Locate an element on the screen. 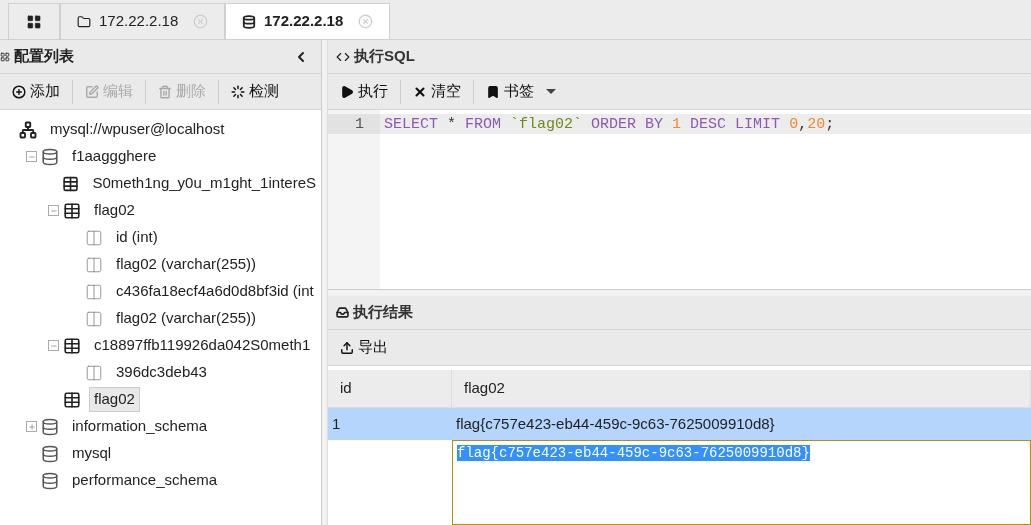 This screenshot has height=525, width=1031. edit-icon is located at coordinates (92, 91).